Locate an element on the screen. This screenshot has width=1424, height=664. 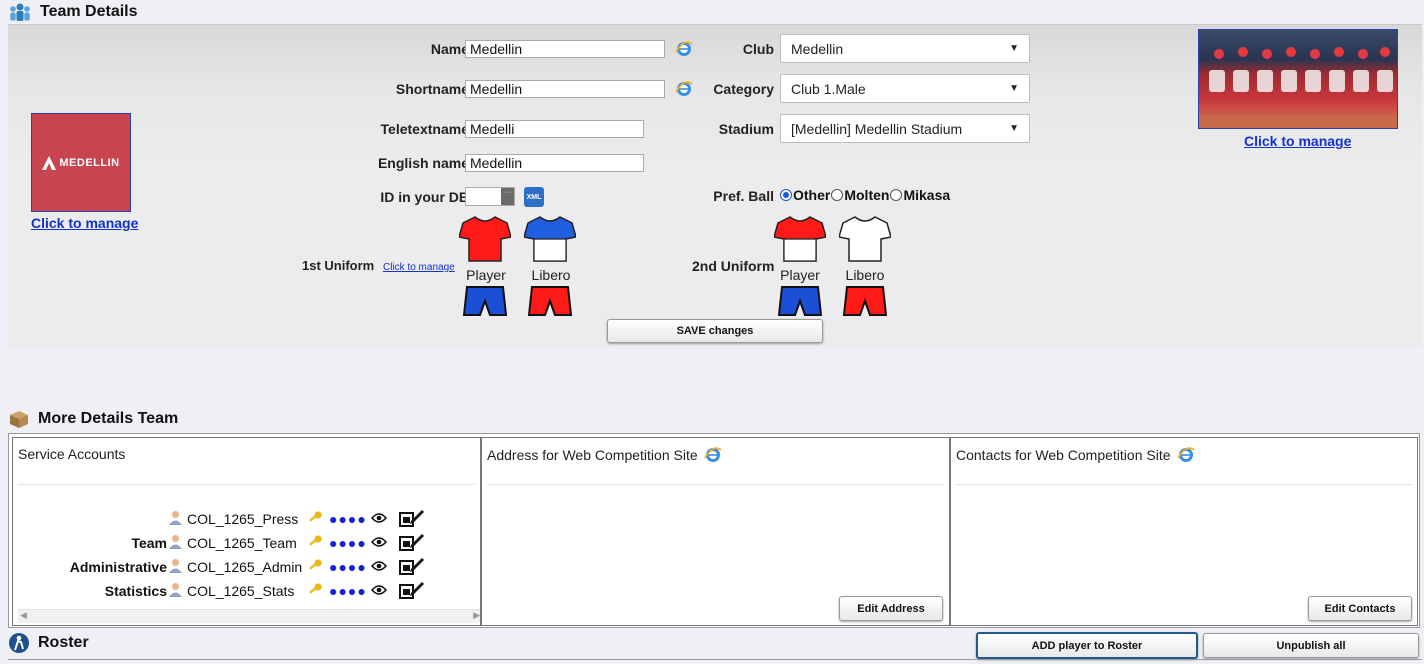
u1-player-label: Player is located at coordinates (486, 275).